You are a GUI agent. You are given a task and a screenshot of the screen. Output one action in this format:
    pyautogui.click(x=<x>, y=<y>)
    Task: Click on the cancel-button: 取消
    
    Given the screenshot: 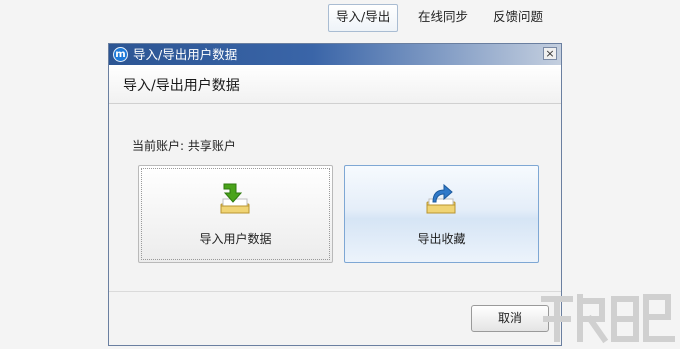 What is the action you would take?
    pyautogui.click(x=510, y=318)
    